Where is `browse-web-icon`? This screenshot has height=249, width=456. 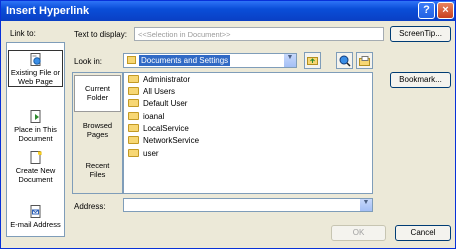
browse-web-icon is located at coordinates (345, 61).